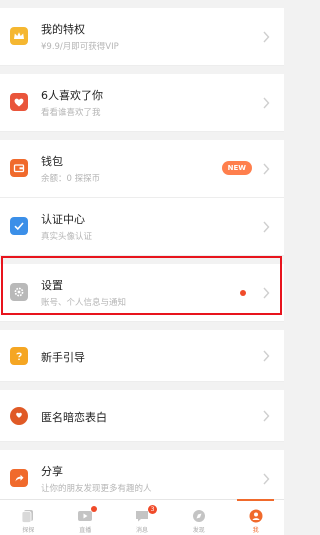 The height and width of the screenshot is (535, 320). Describe the element at coordinates (142, 293) in the screenshot. I see `menu-item-settings: 设置 账号、个人信息与通知` at that location.